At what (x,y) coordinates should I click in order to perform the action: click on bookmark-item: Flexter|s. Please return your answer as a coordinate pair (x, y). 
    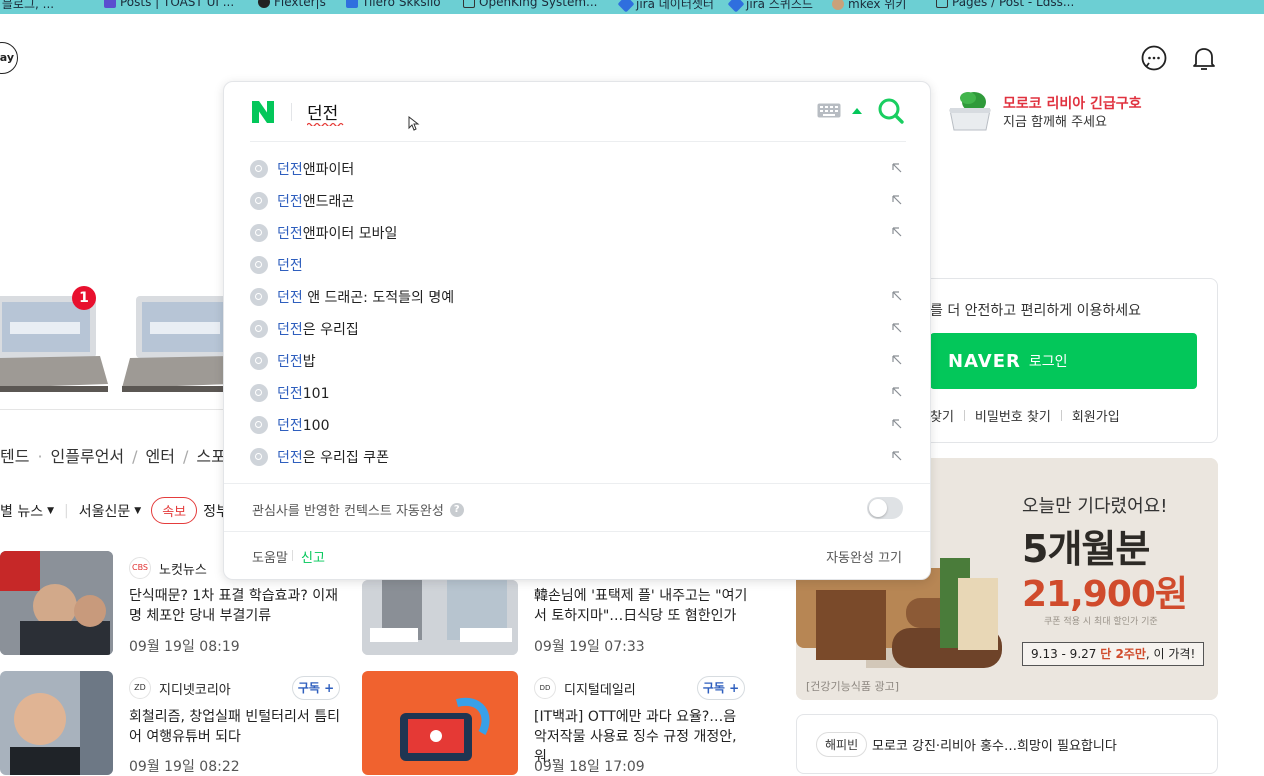
    Looking at the image, I should click on (292, 4).